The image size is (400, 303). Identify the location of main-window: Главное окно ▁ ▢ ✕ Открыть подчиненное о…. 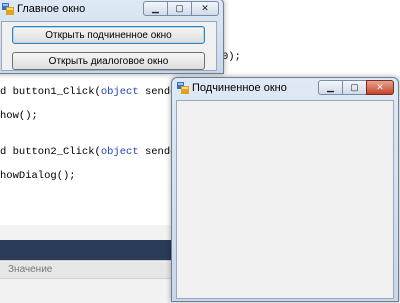
(112, 37).